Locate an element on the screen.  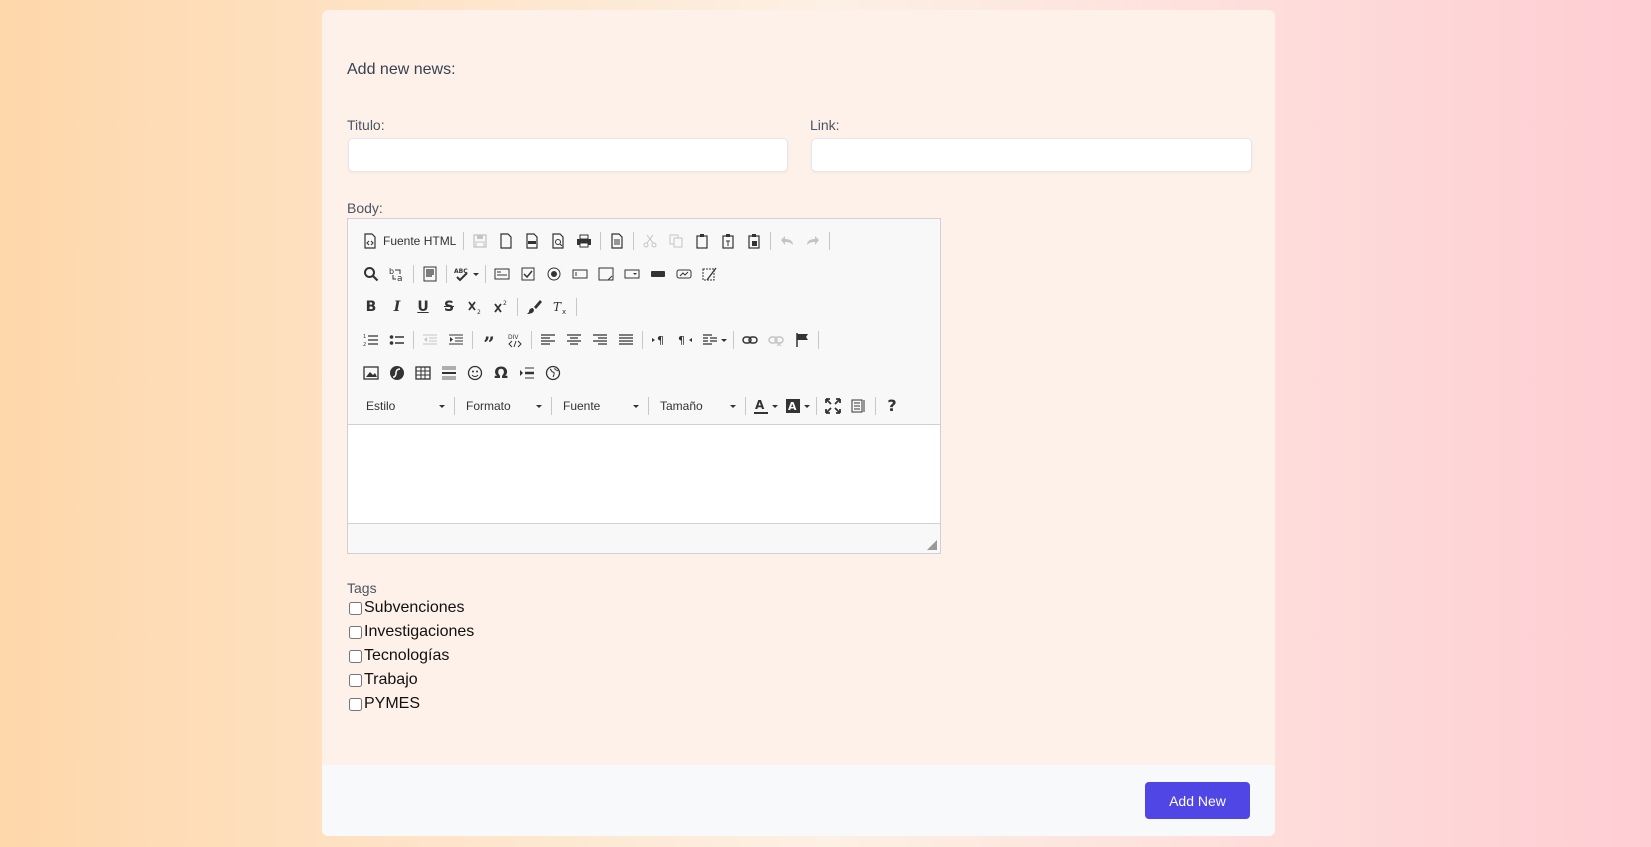
rtl-button: ¶ is located at coordinates (685, 340).